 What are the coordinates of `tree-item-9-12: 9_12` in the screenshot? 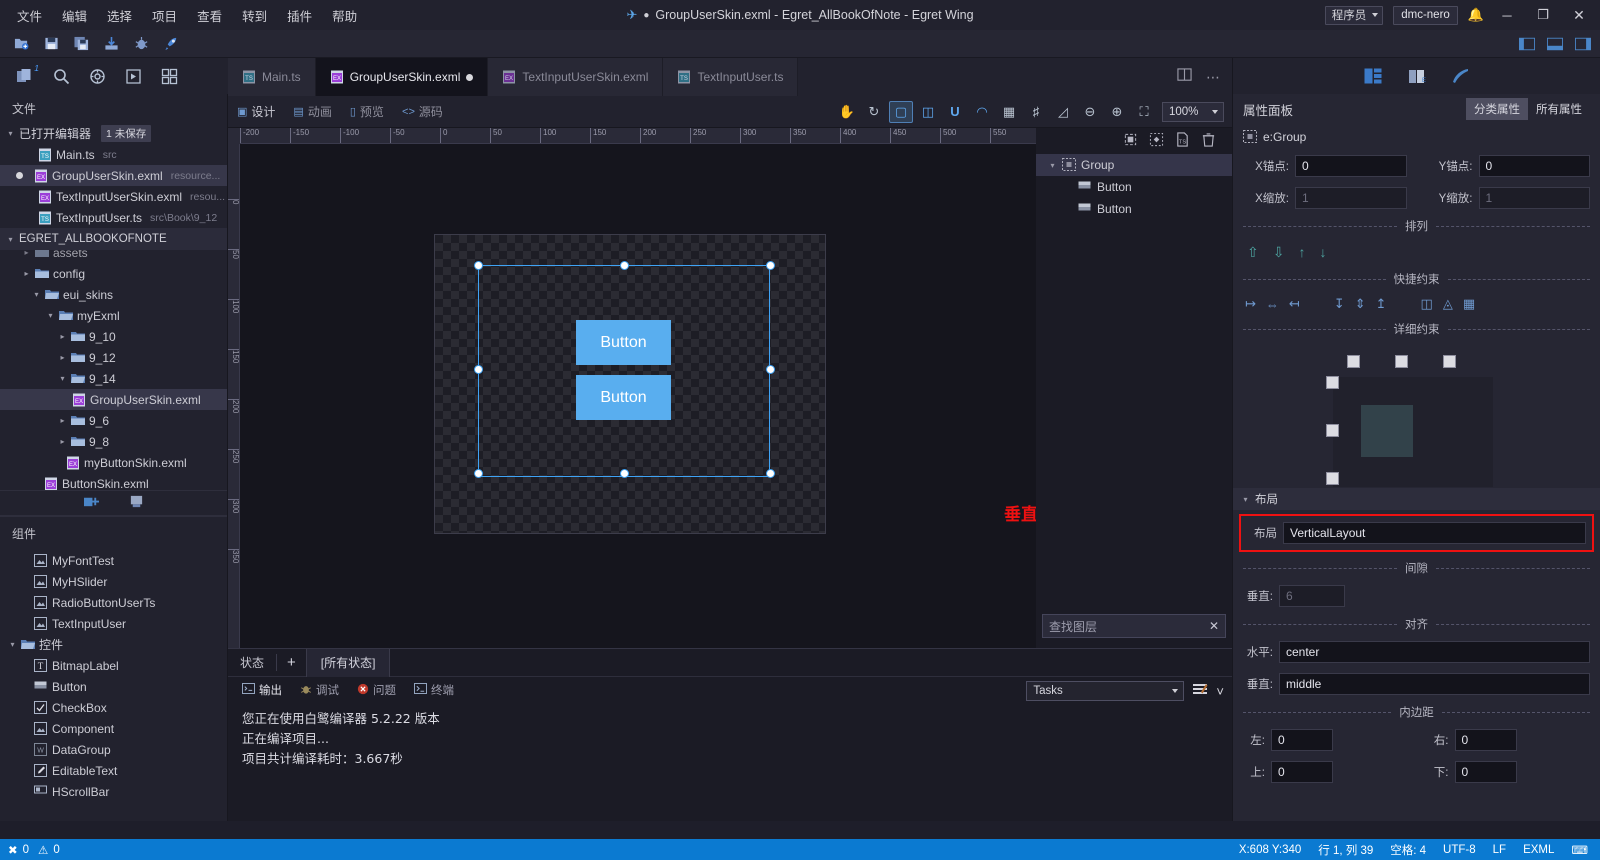 It's located at (113, 357).